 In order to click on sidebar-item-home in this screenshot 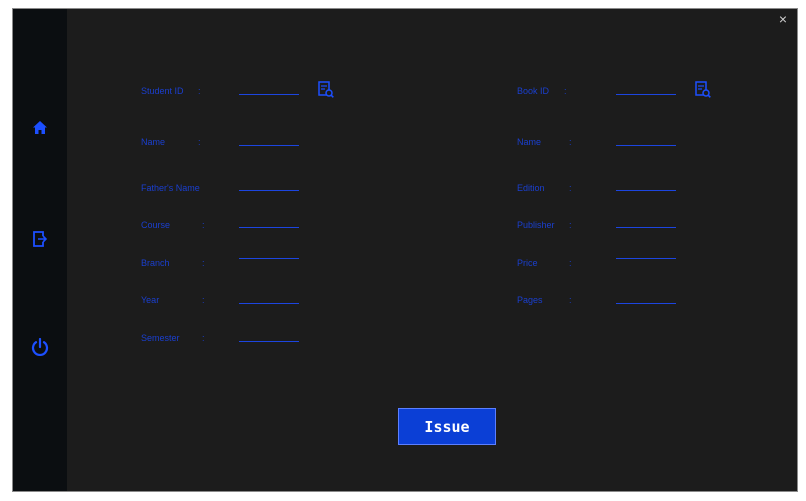, I will do `click(40, 127)`.